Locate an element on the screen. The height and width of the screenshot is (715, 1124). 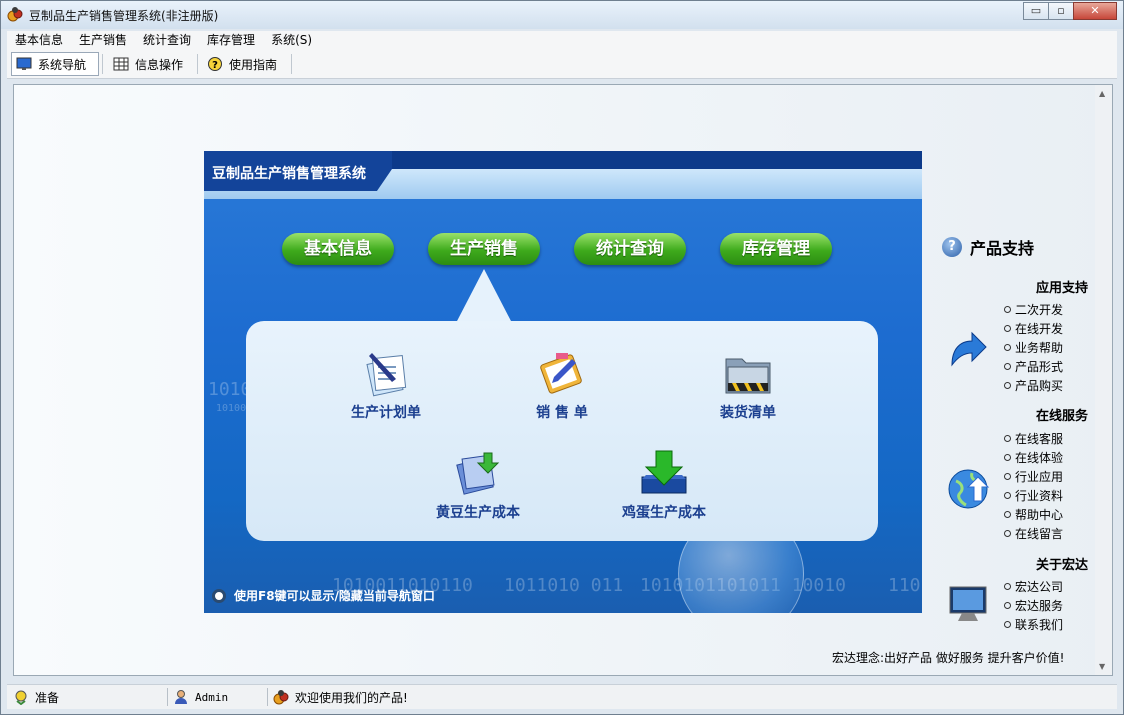
grid-icon is located at coordinates (121, 64).